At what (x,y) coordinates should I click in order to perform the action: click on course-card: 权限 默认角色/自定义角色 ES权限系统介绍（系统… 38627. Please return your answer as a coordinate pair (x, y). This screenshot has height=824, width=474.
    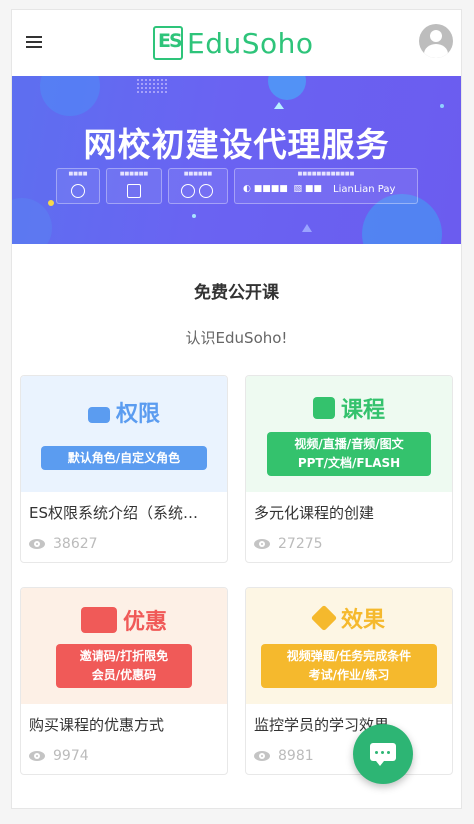
    Looking at the image, I should click on (124, 469).